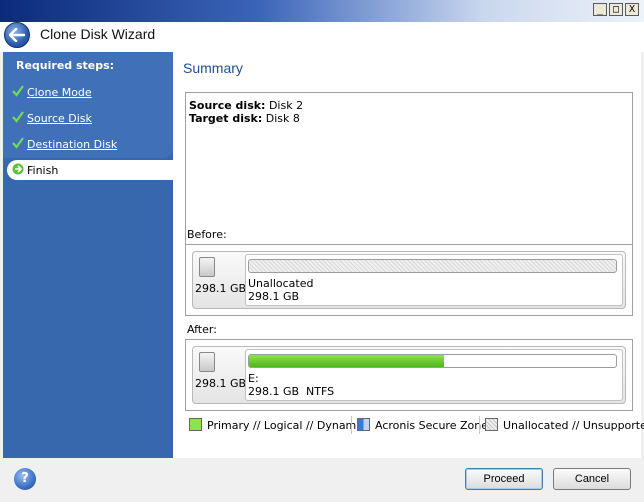  I want to click on before-label: Before:, so click(207, 234).